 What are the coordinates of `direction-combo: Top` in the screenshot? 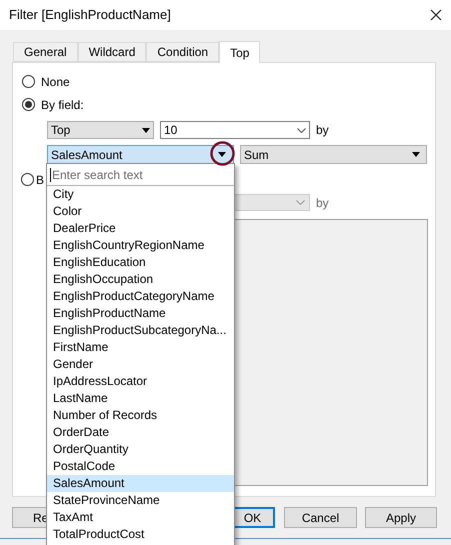 It's located at (100, 130).